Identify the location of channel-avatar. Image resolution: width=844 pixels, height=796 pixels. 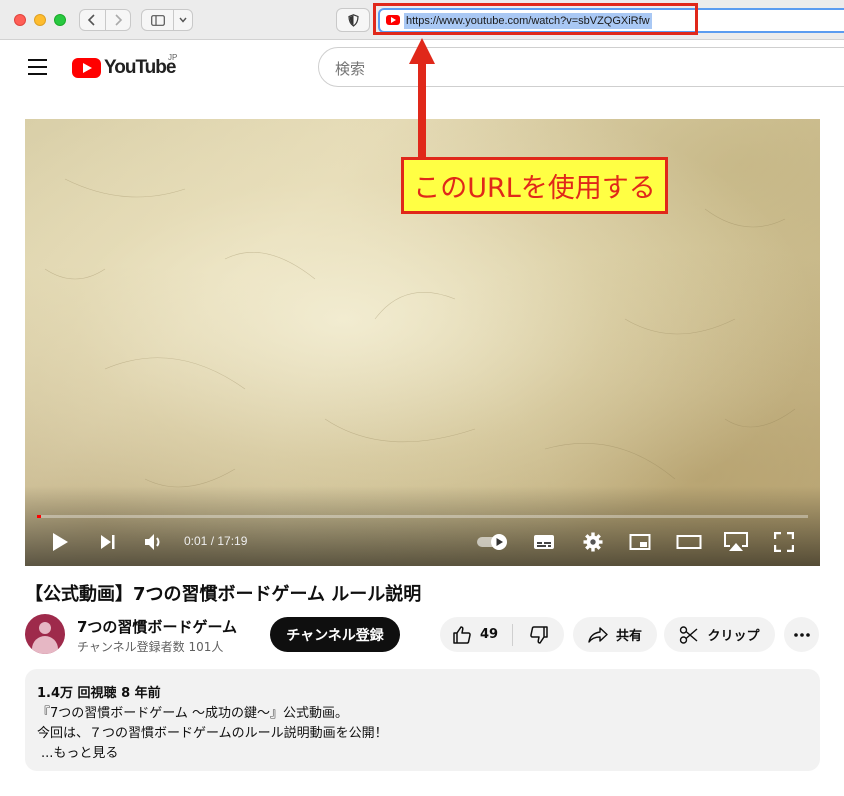
(45, 634).